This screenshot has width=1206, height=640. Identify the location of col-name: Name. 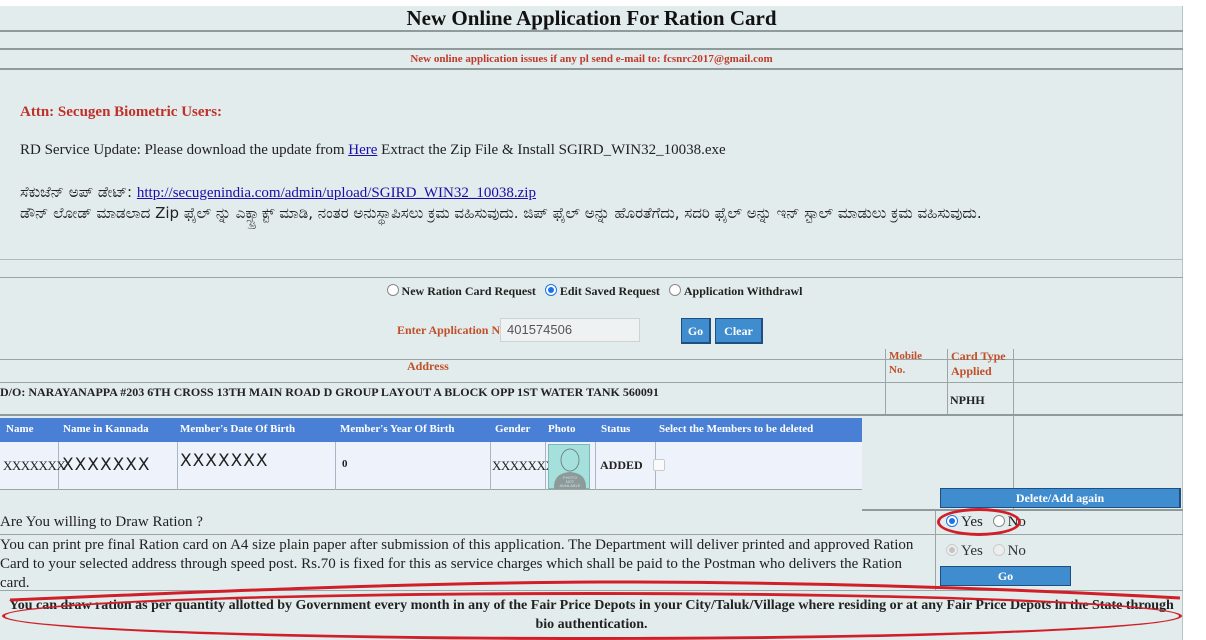
(20, 429).